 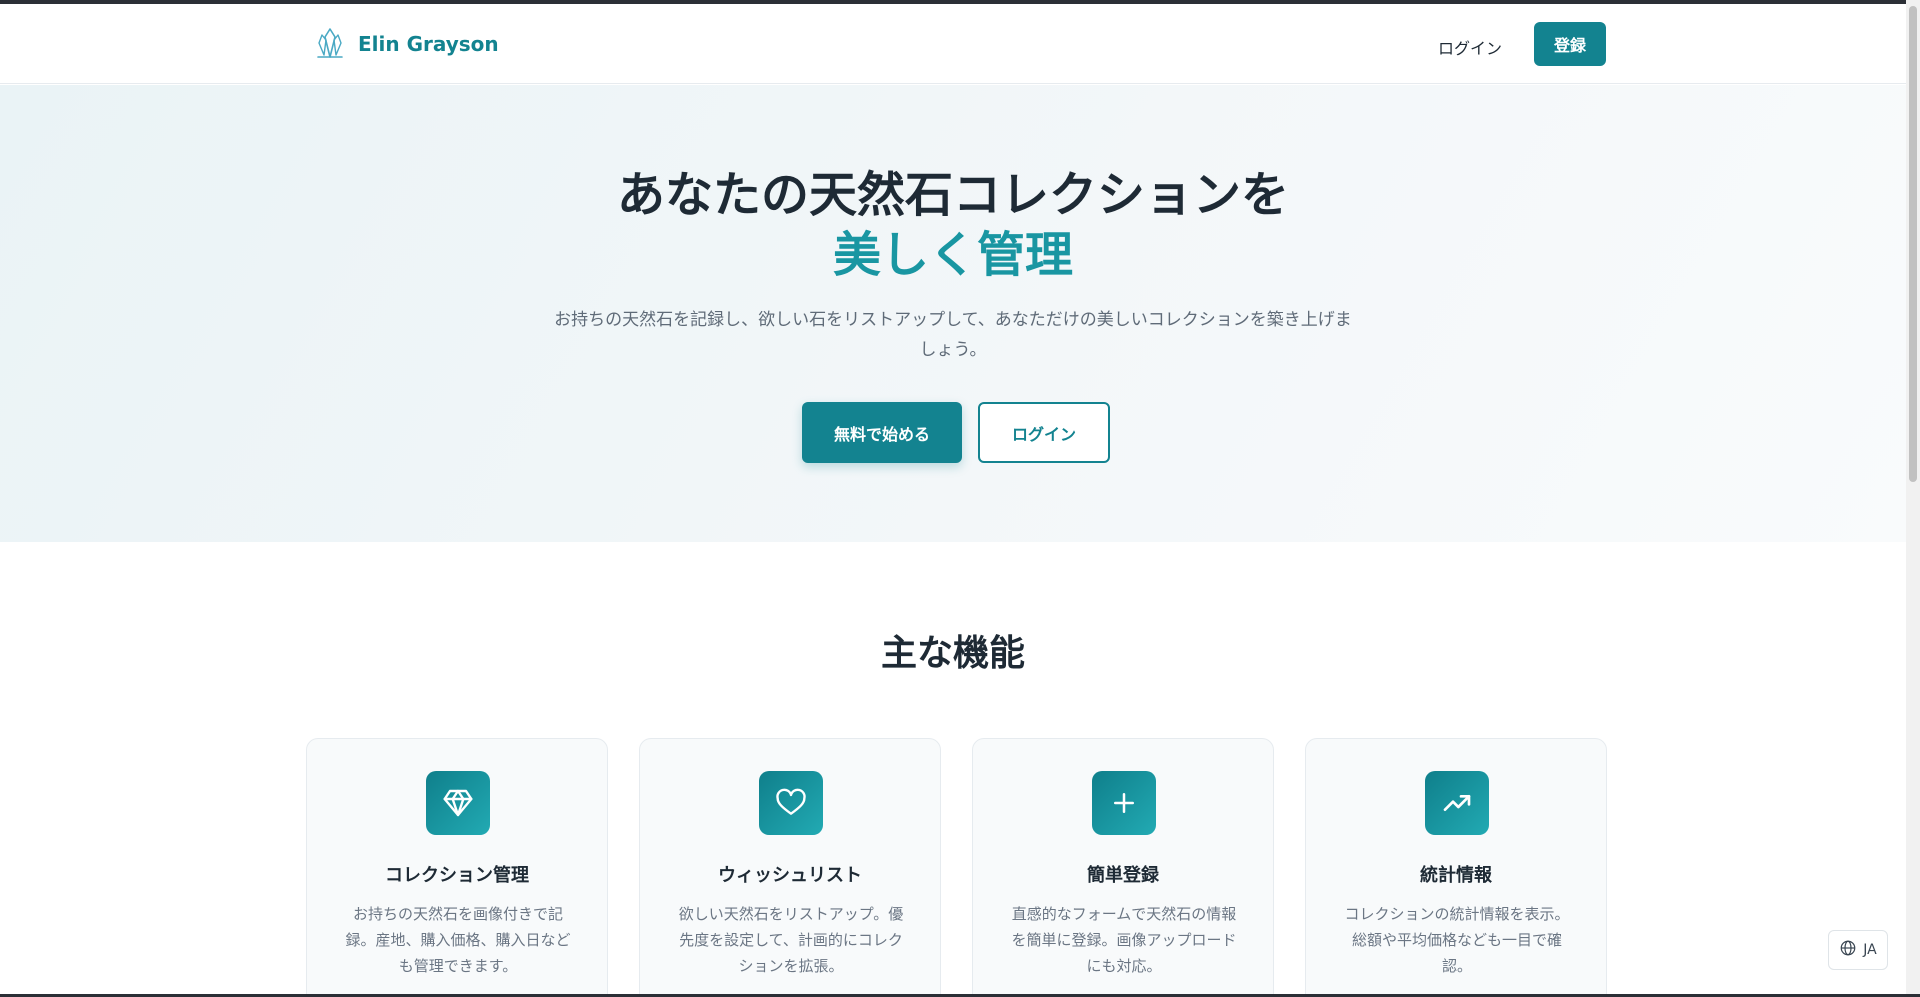 What do you see at coordinates (952, 653) in the screenshot?
I see `features-title: 主な機能` at bounding box center [952, 653].